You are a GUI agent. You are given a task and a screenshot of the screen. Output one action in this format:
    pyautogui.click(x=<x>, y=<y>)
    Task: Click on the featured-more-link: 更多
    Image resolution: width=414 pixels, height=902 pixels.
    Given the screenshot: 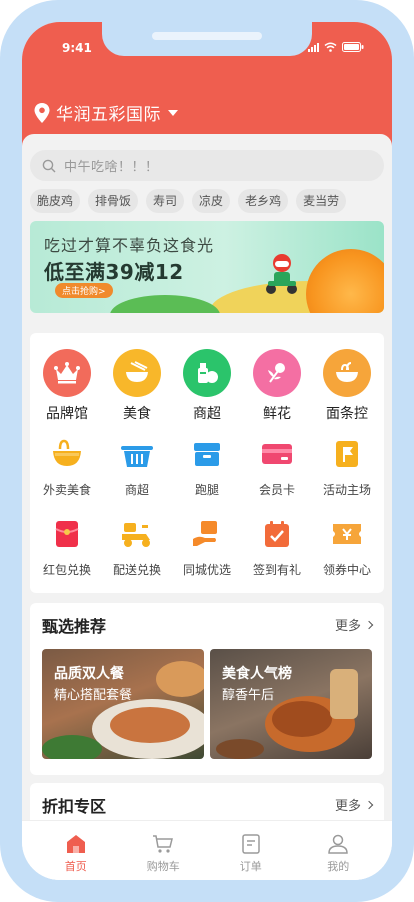 What is the action you would take?
    pyautogui.click(x=354, y=624)
    